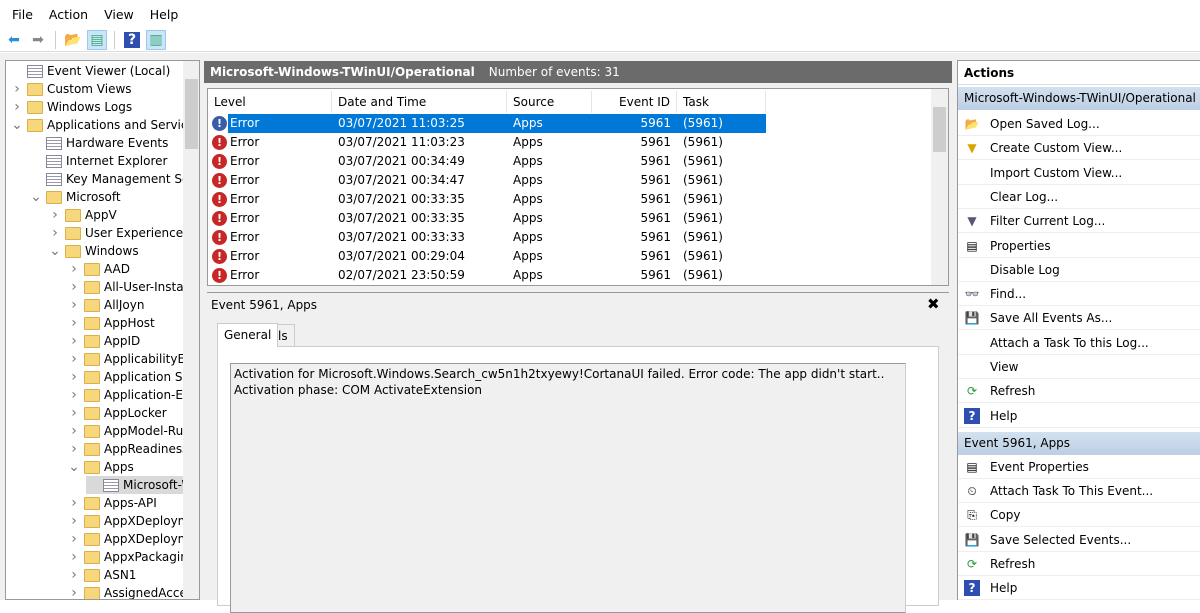  I want to click on menu-action: Action, so click(68, 14).